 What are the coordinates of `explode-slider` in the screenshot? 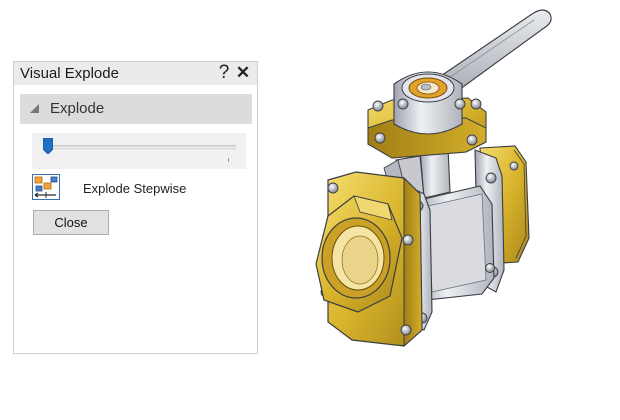 It's located at (139, 151).